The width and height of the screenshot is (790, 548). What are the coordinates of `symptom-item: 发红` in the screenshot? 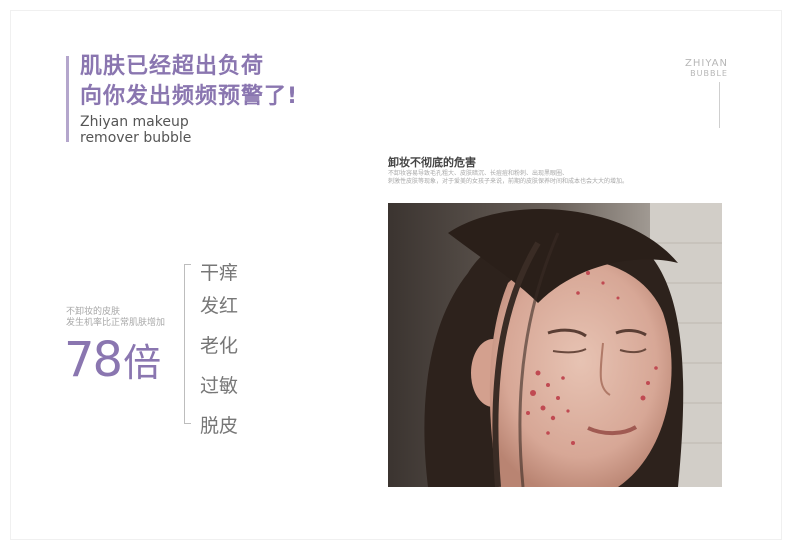 It's located at (219, 306).